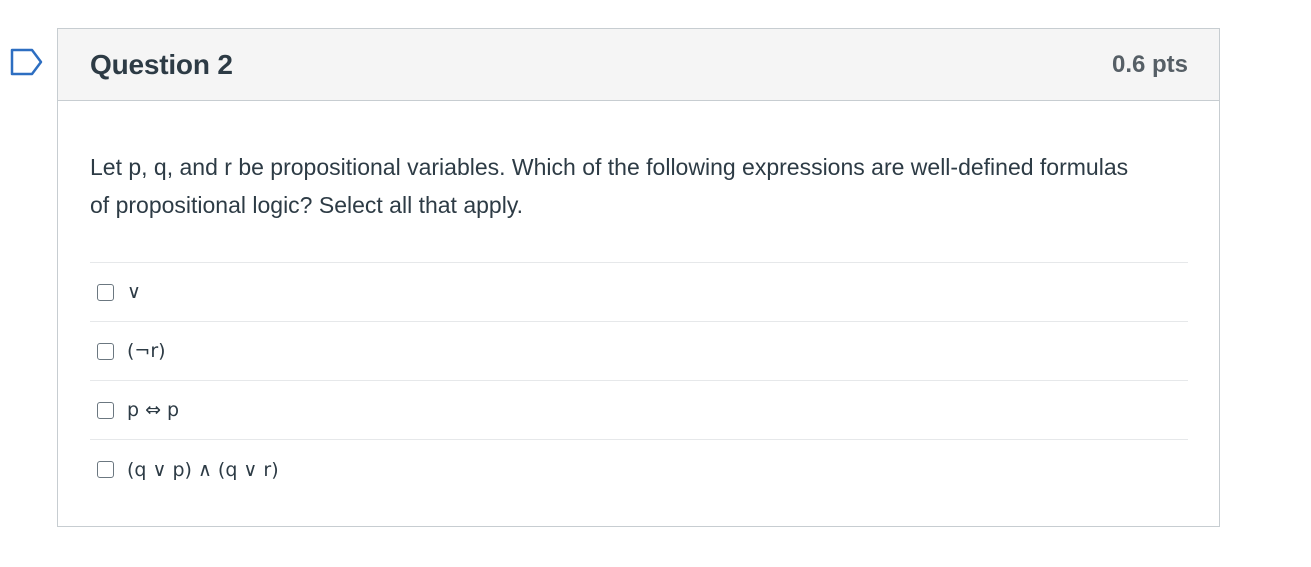 This screenshot has width=1311, height=567. I want to click on answer-option: (¬r), so click(639, 351).